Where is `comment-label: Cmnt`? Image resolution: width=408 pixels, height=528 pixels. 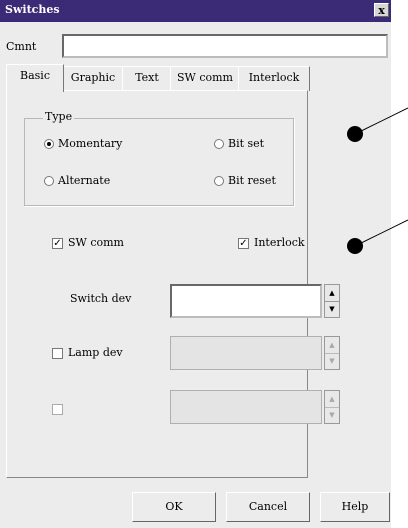 comment-label: Cmnt is located at coordinates (21, 46).